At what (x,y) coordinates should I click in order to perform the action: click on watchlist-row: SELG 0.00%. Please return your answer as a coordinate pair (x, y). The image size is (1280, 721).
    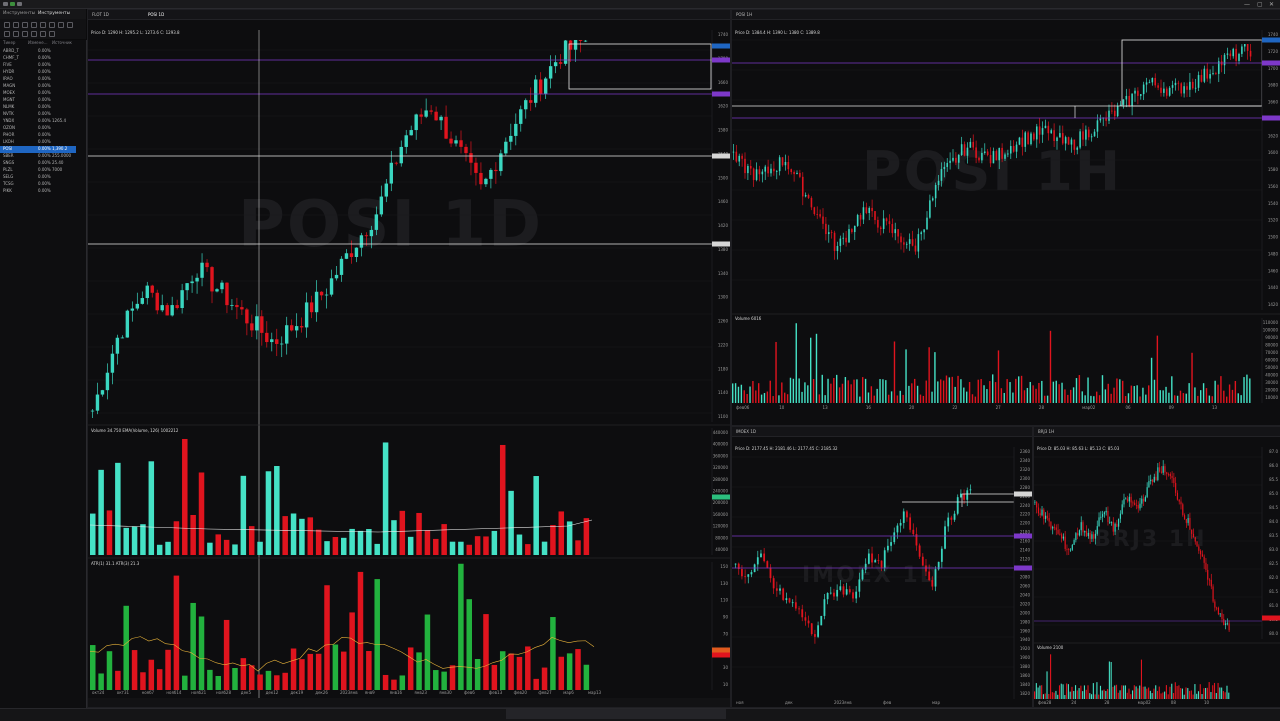
    Looking at the image, I should click on (38, 177).